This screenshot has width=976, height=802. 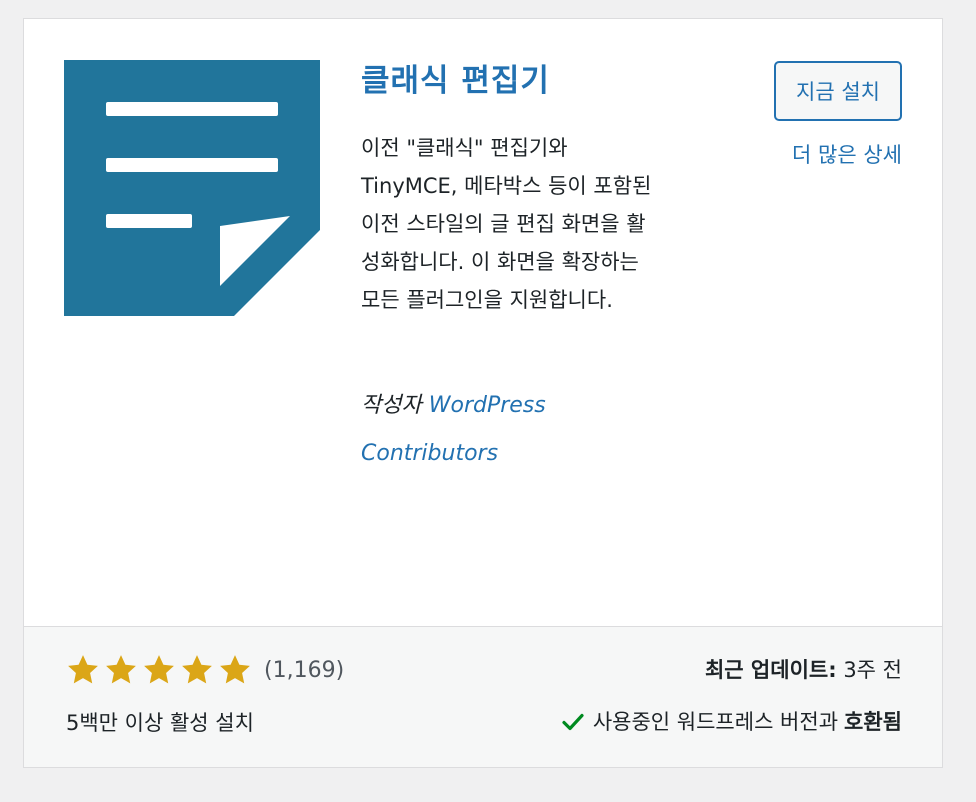 What do you see at coordinates (391, 405) in the screenshot?
I see `author-prefix: 작성자` at bounding box center [391, 405].